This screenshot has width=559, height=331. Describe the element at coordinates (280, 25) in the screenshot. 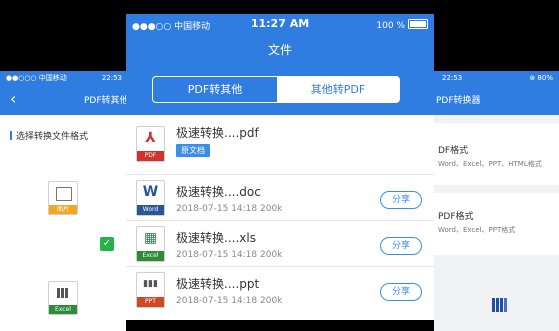

I see `status-bar: ●●●○○ 中国移动 11:27 AM 100 %` at that location.